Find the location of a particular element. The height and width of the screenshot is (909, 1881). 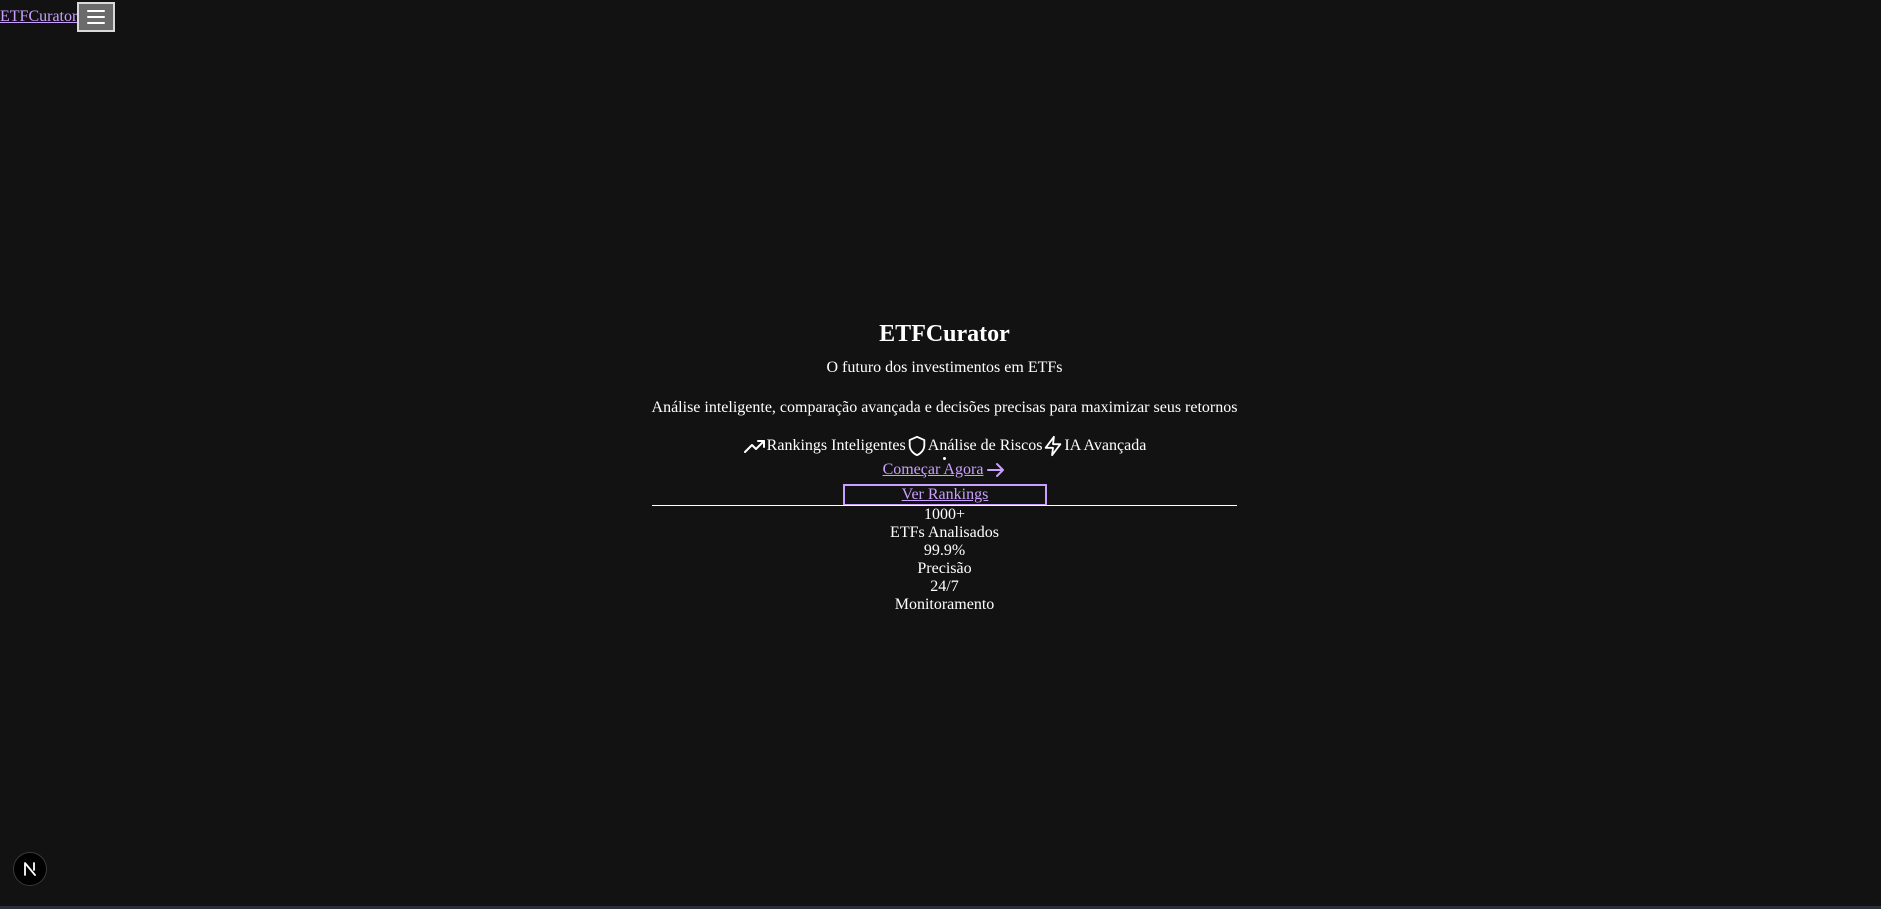

feature-rankings: Rankings Inteligentes is located at coordinates (824, 446).